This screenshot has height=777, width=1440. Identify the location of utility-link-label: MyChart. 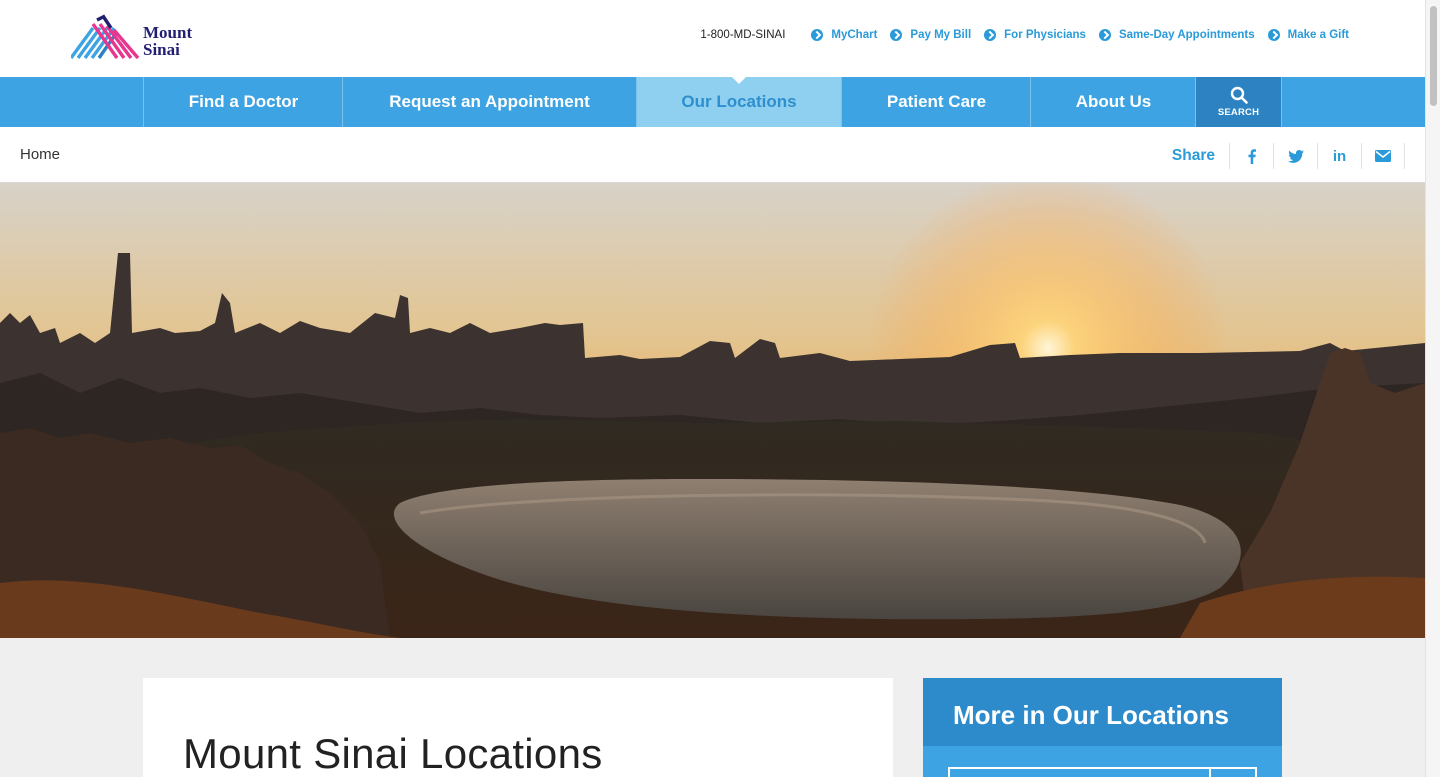
(854, 35).